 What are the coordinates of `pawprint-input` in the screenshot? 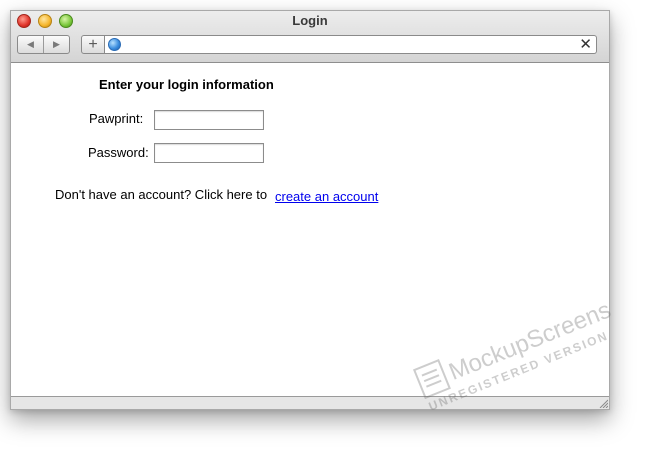 It's located at (209, 120).